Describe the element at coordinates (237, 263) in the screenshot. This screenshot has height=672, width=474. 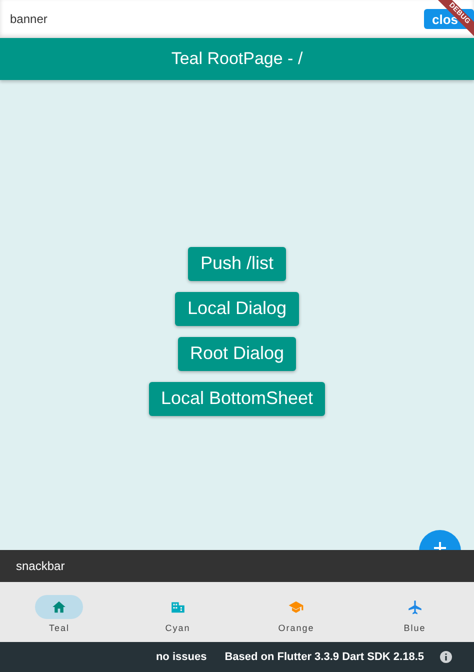
I see `action-button: Push /list` at that location.